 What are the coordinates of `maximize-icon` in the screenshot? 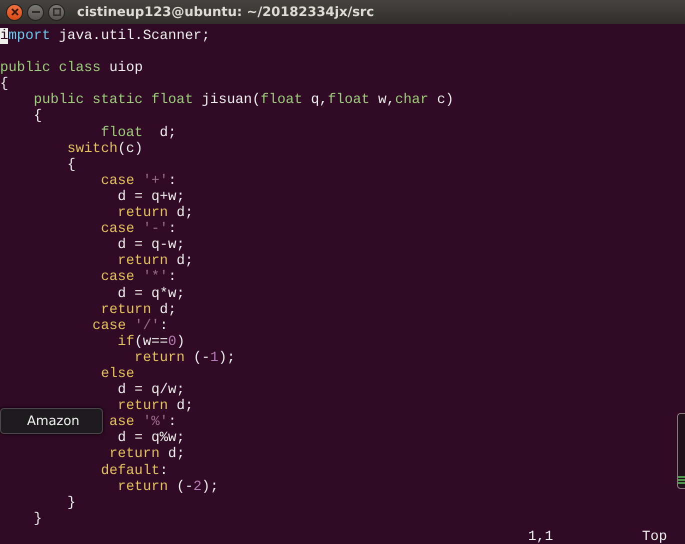 It's located at (56, 12).